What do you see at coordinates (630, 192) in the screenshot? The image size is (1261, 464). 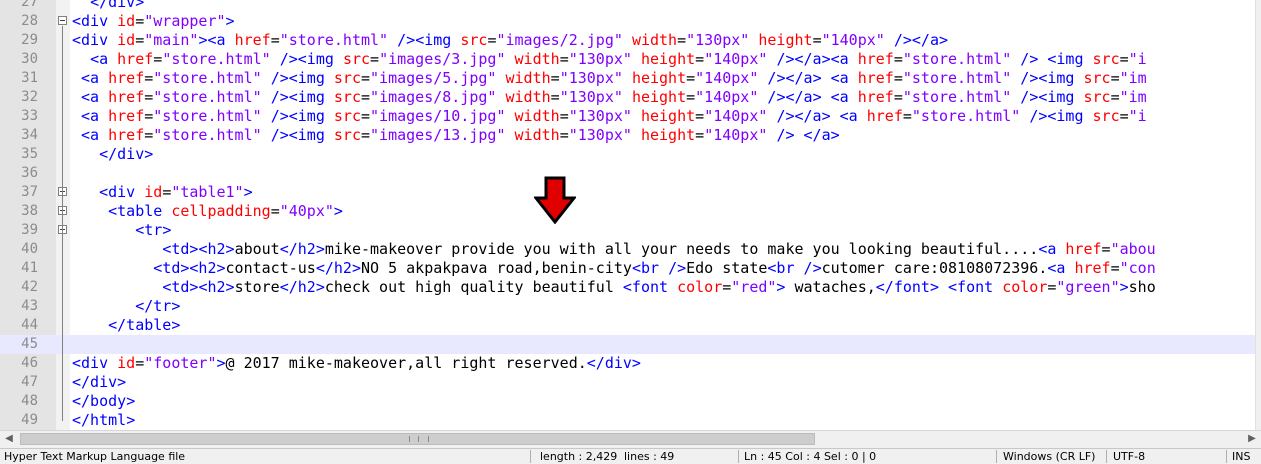 I see `code-line: 37 <div id="table1">` at bounding box center [630, 192].